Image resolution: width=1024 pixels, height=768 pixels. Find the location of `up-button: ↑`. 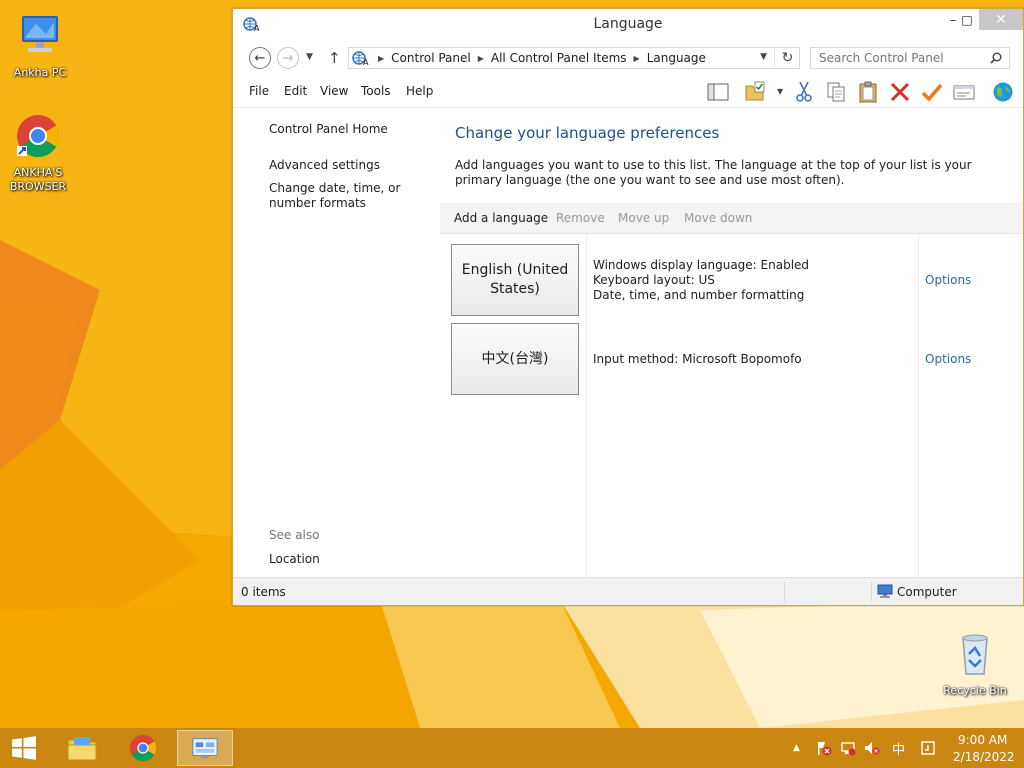

up-button: ↑ is located at coordinates (334, 58).